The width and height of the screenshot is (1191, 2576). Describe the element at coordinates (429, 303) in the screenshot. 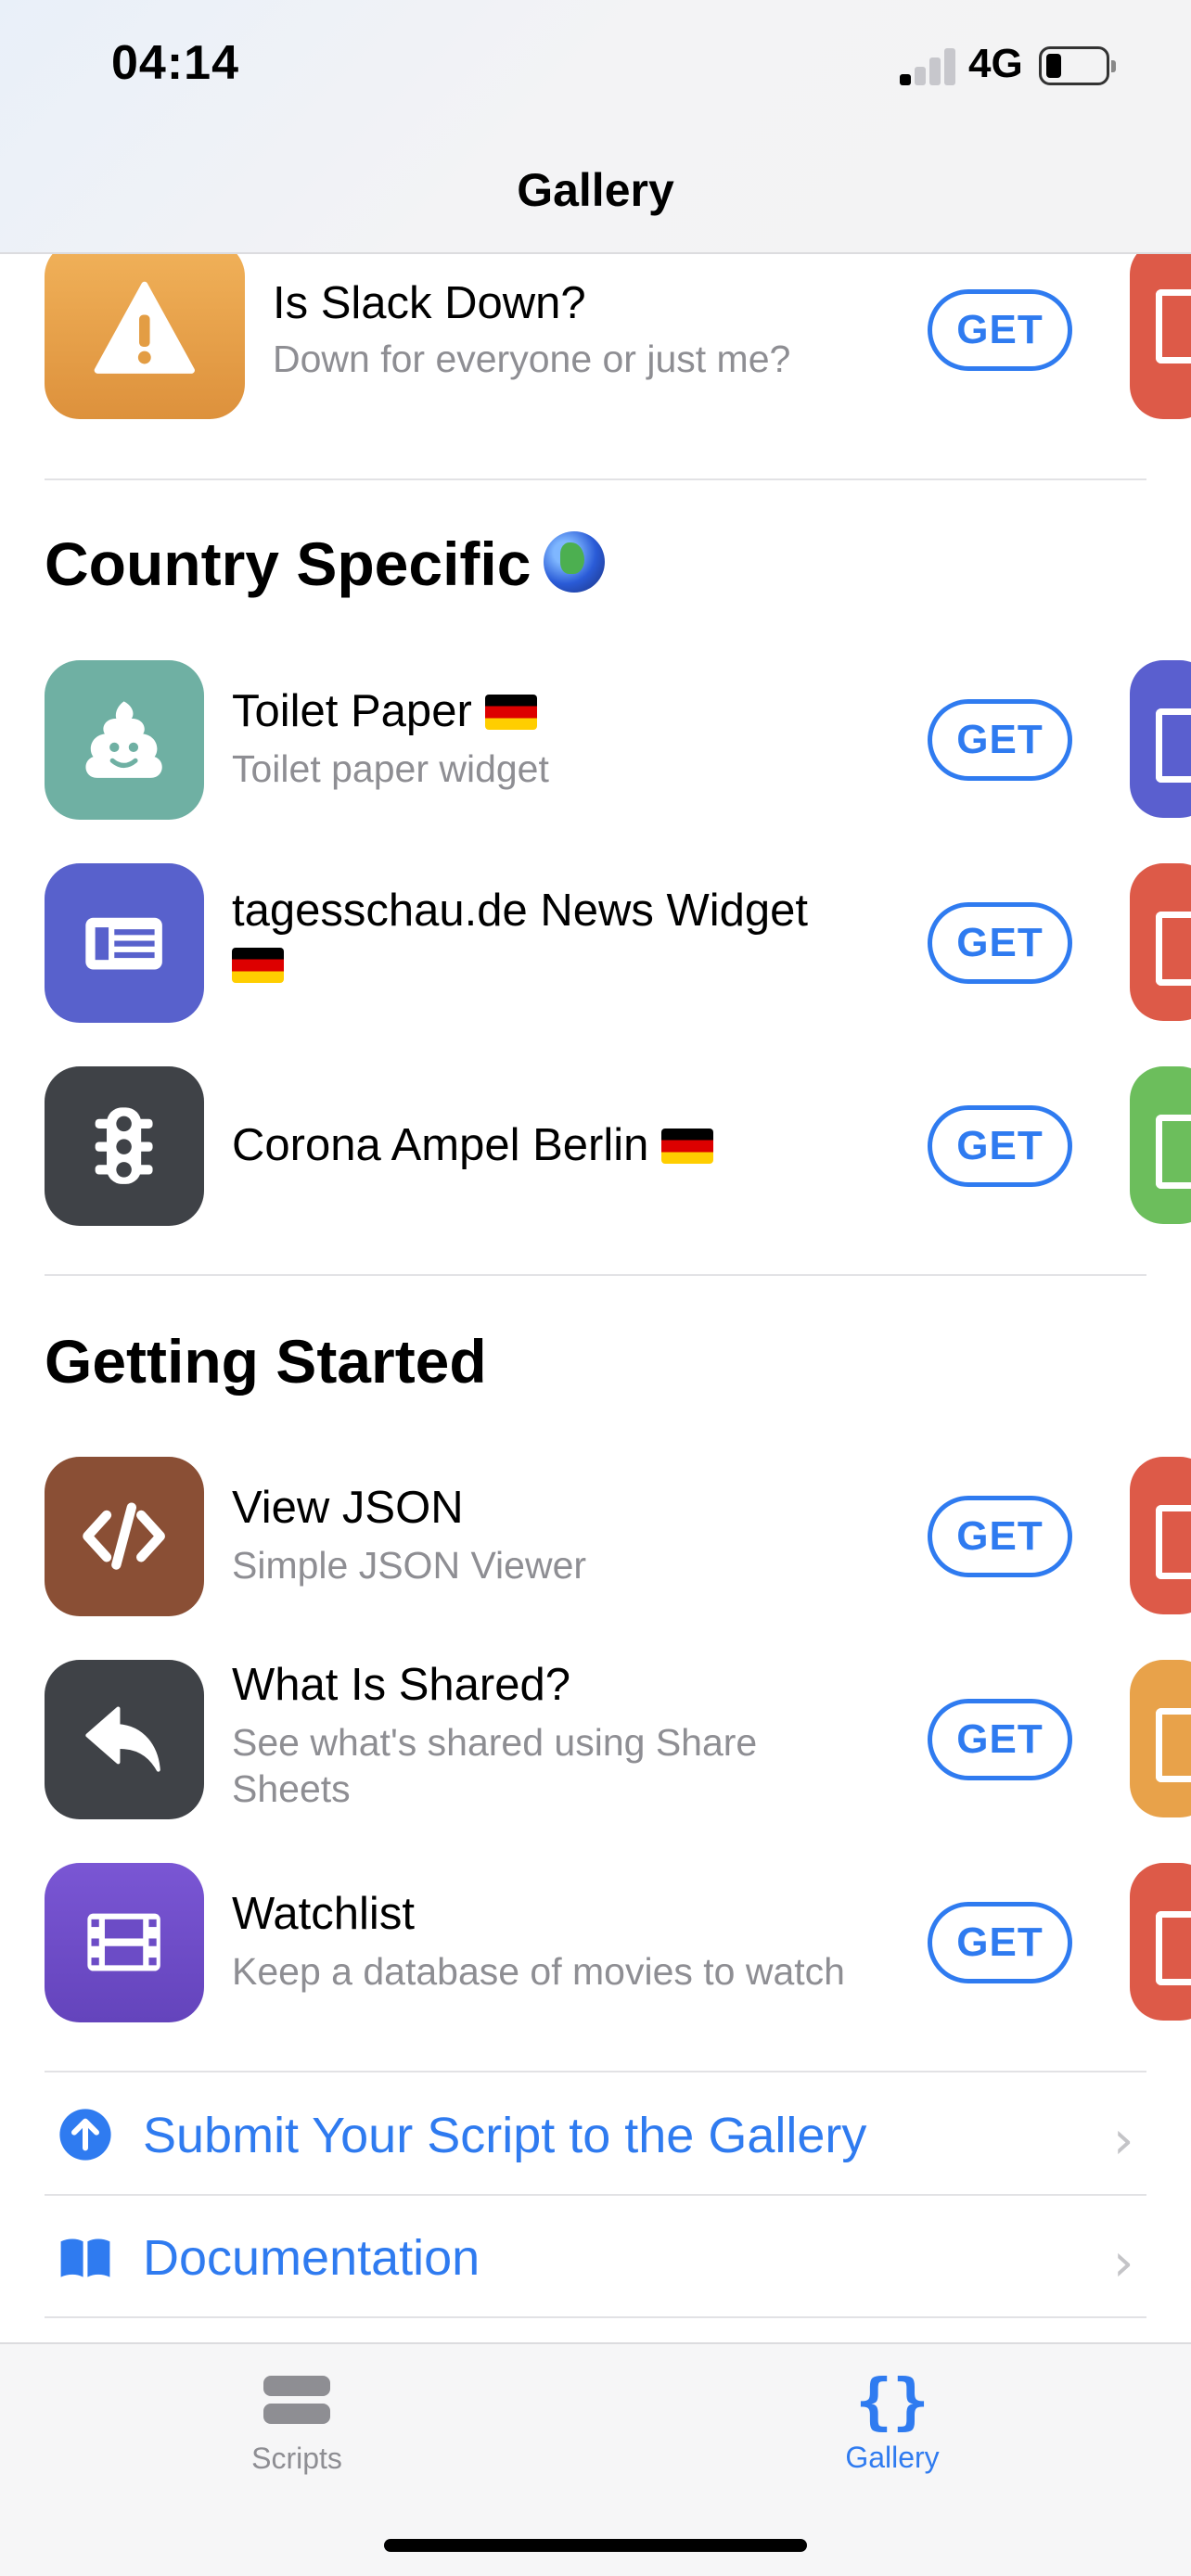

I see `item-title: Is Slack Down?` at that location.